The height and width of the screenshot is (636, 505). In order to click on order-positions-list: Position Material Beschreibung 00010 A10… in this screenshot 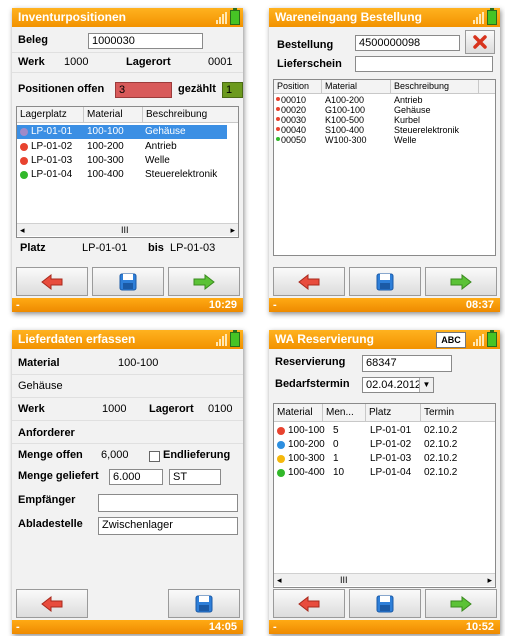, I will do `click(384, 167)`.